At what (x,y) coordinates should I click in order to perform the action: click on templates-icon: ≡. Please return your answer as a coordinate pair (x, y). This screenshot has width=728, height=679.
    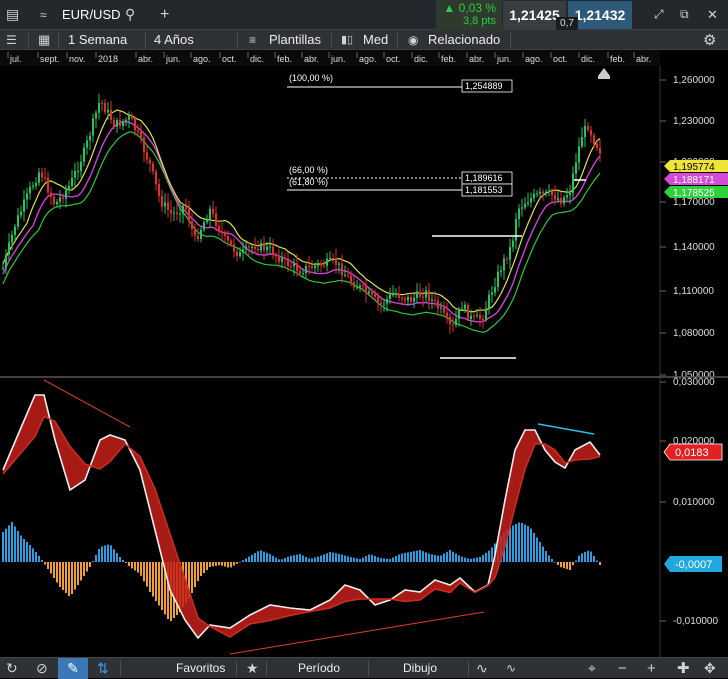
    Looking at the image, I should click on (252, 39).